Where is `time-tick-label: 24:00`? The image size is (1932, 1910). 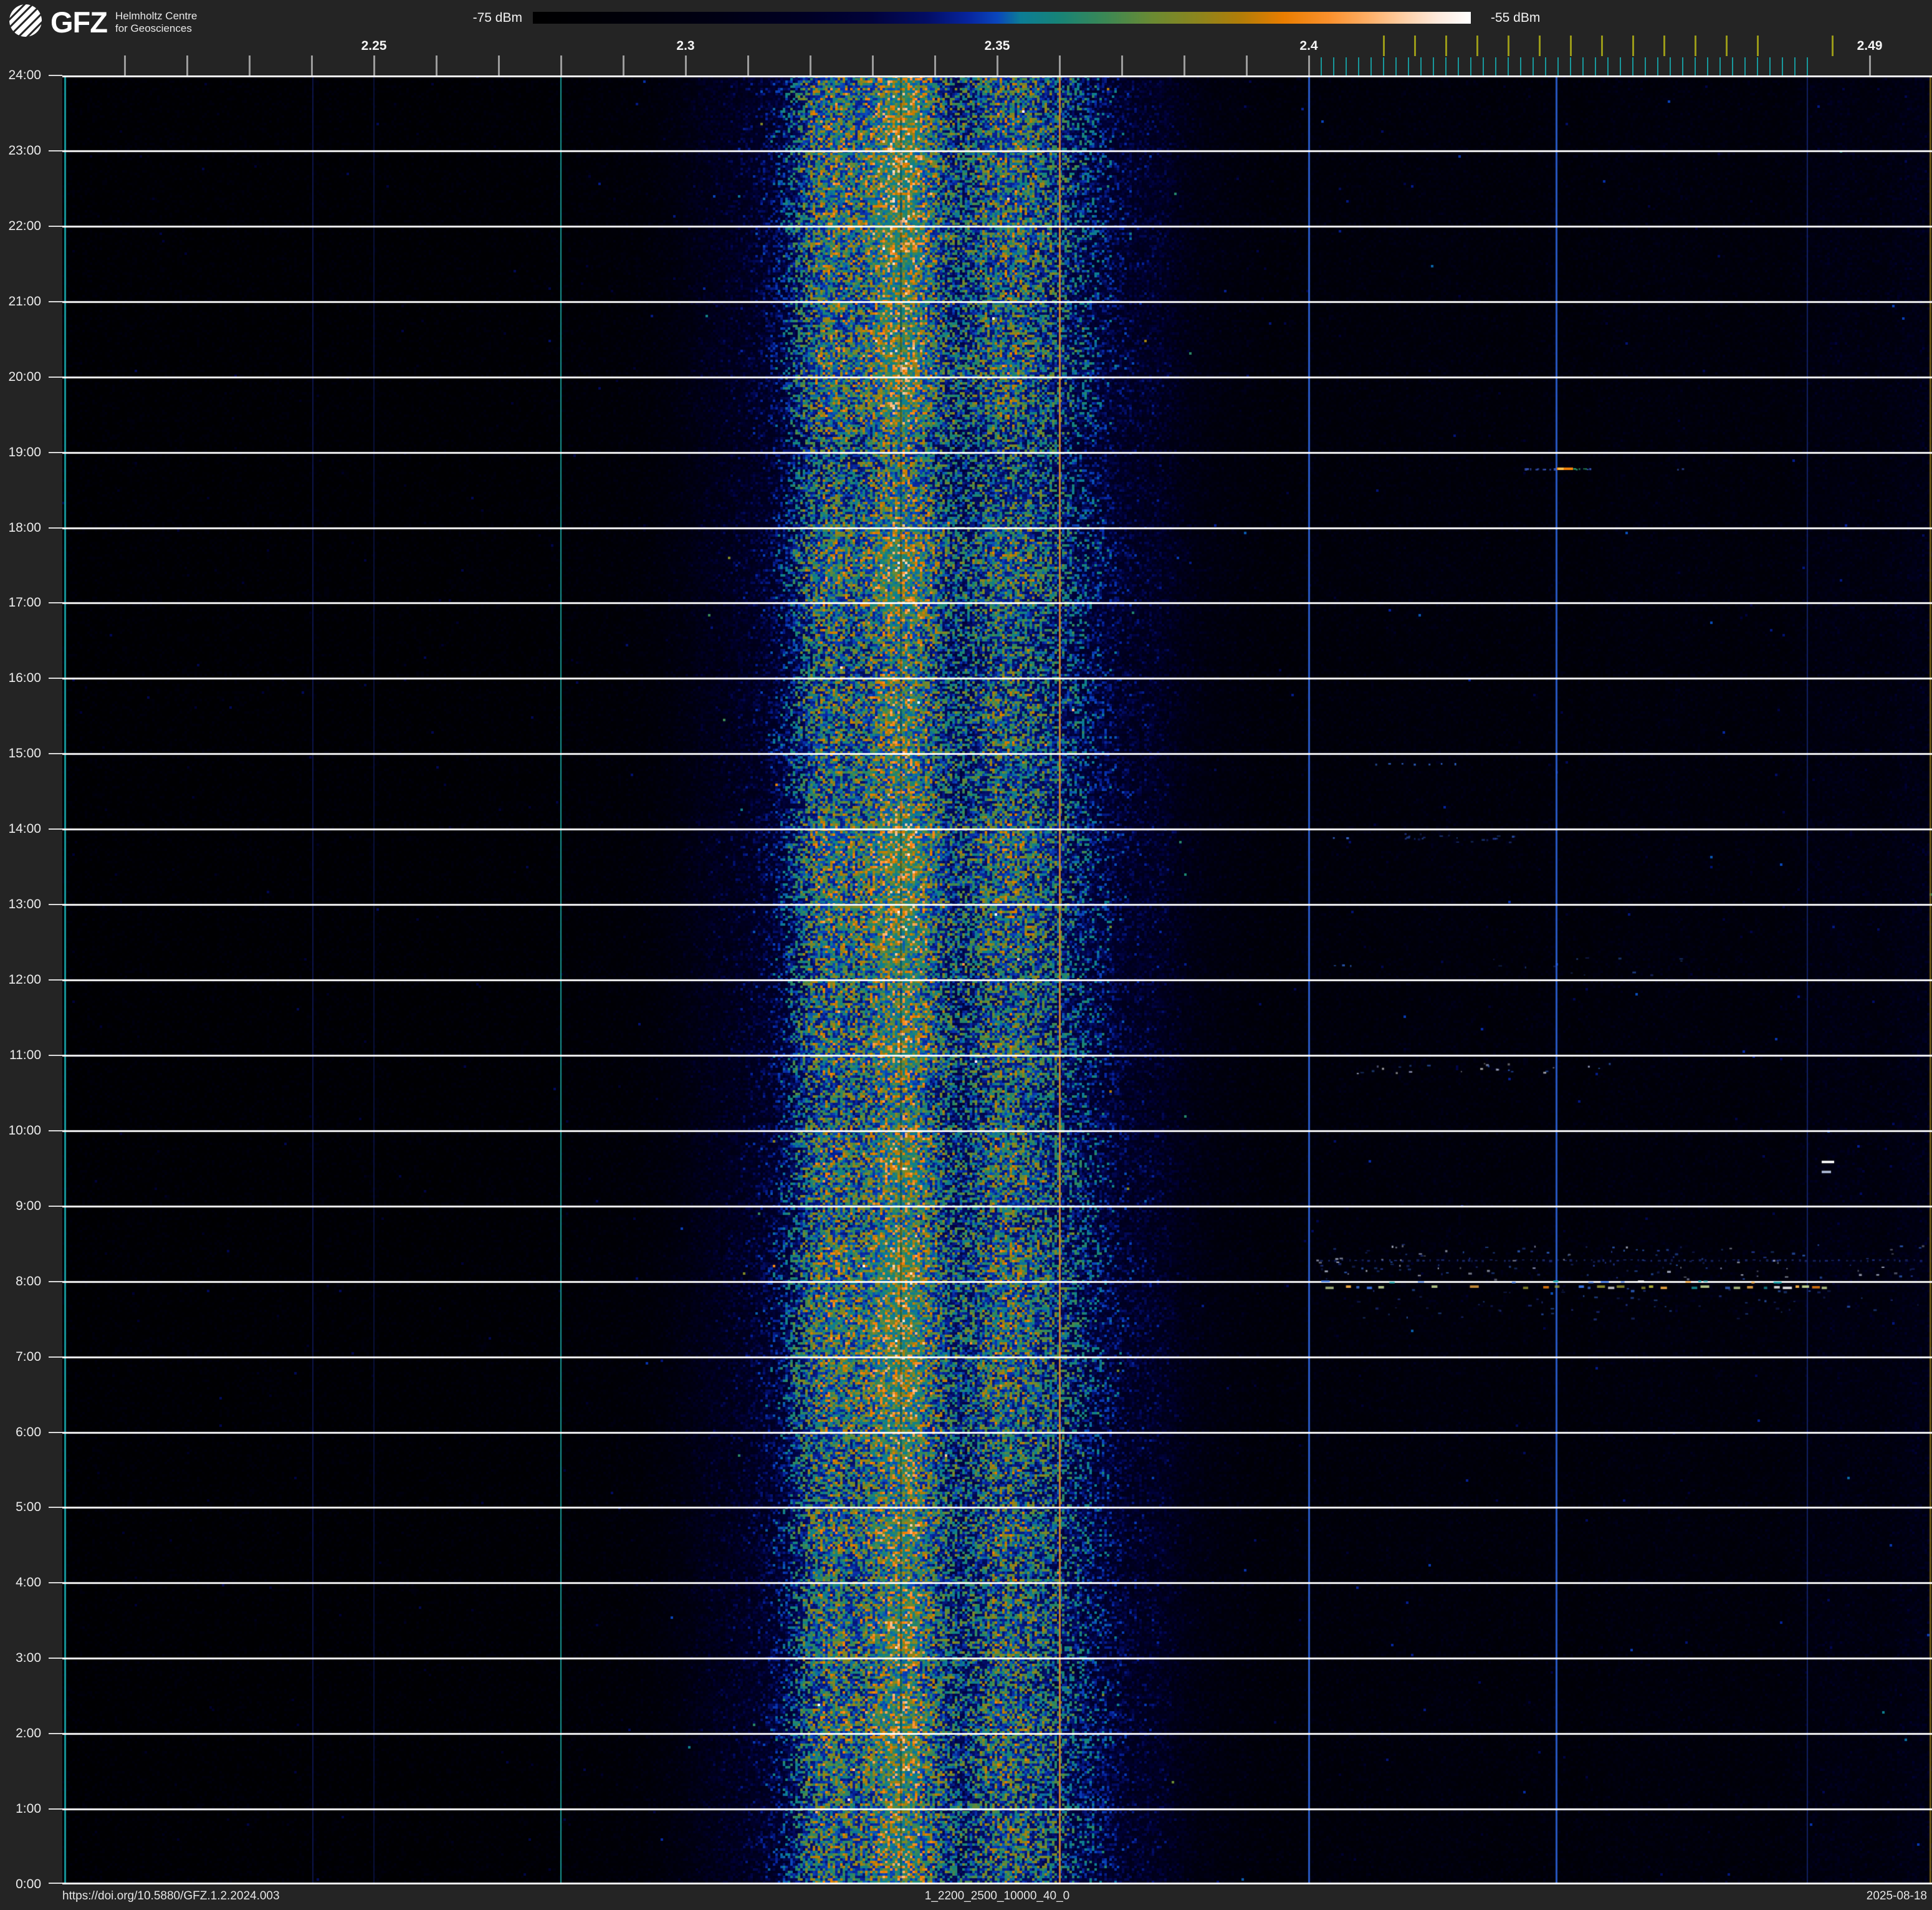 time-tick-label: 24:00 is located at coordinates (24, 75).